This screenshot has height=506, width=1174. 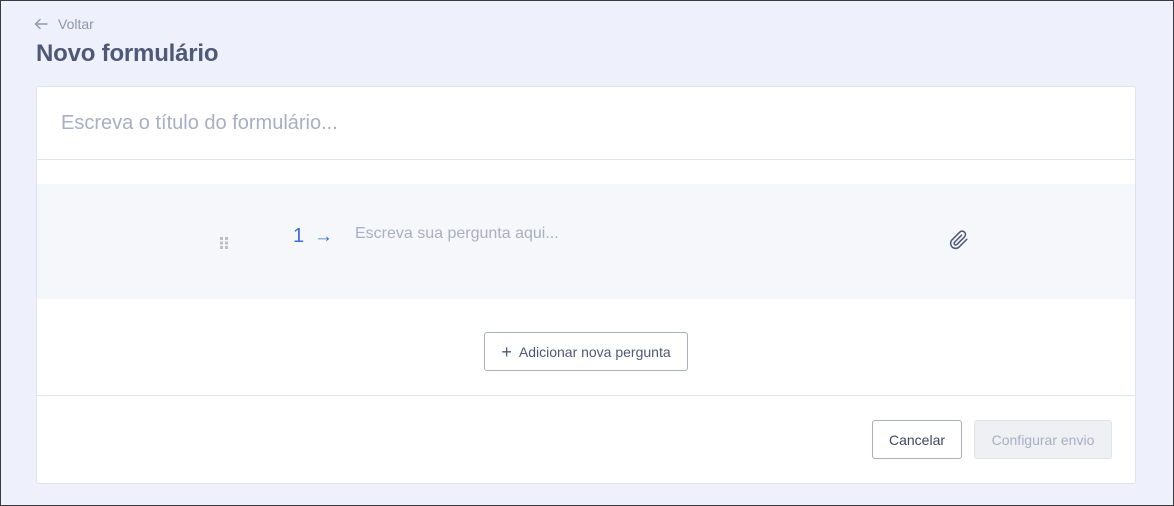 I want to click on question-input, so click(x=635, y=234).